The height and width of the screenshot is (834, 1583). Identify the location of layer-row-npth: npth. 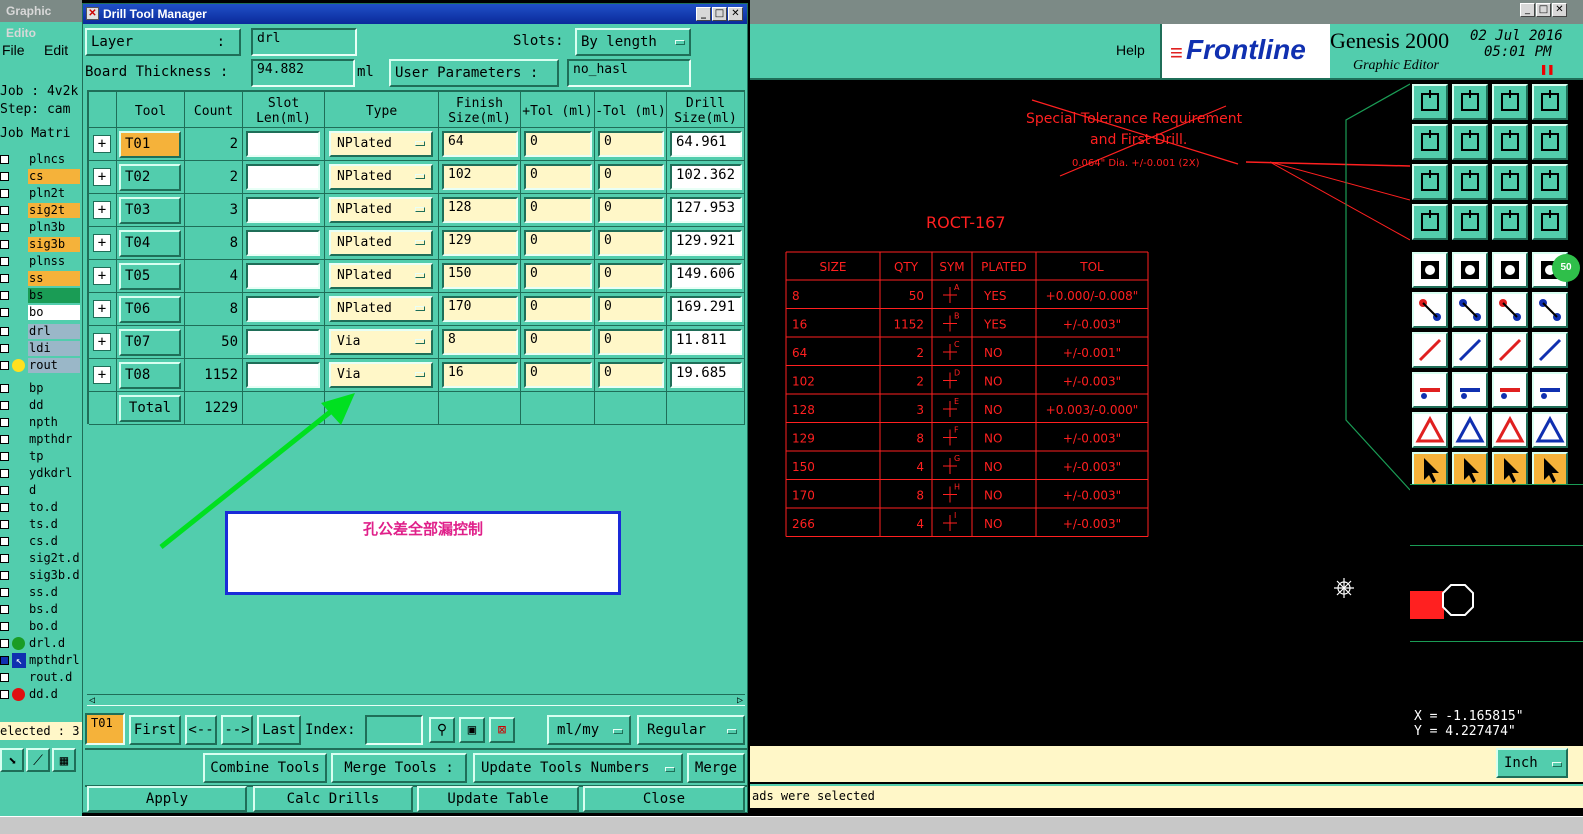
(40, 422).